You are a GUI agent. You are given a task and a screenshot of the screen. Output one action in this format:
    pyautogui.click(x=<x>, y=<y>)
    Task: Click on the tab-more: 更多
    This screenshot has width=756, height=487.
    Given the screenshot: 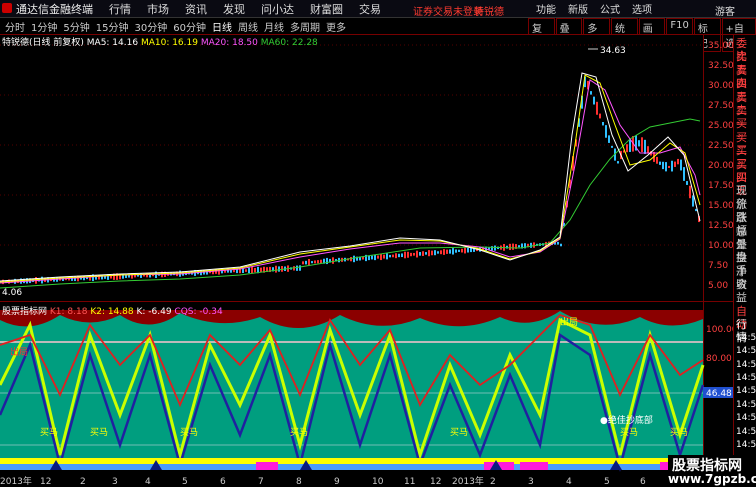 What is the action you would take?
    pyautogui.click(x=336, y=26)
    